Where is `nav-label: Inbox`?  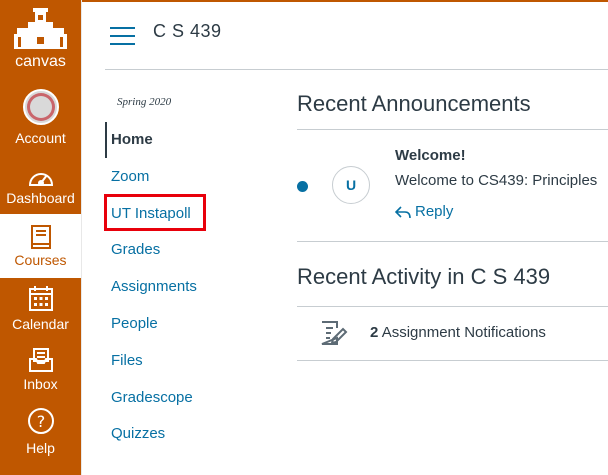
nav-label: Inbox is located at coordinates (40, 384).